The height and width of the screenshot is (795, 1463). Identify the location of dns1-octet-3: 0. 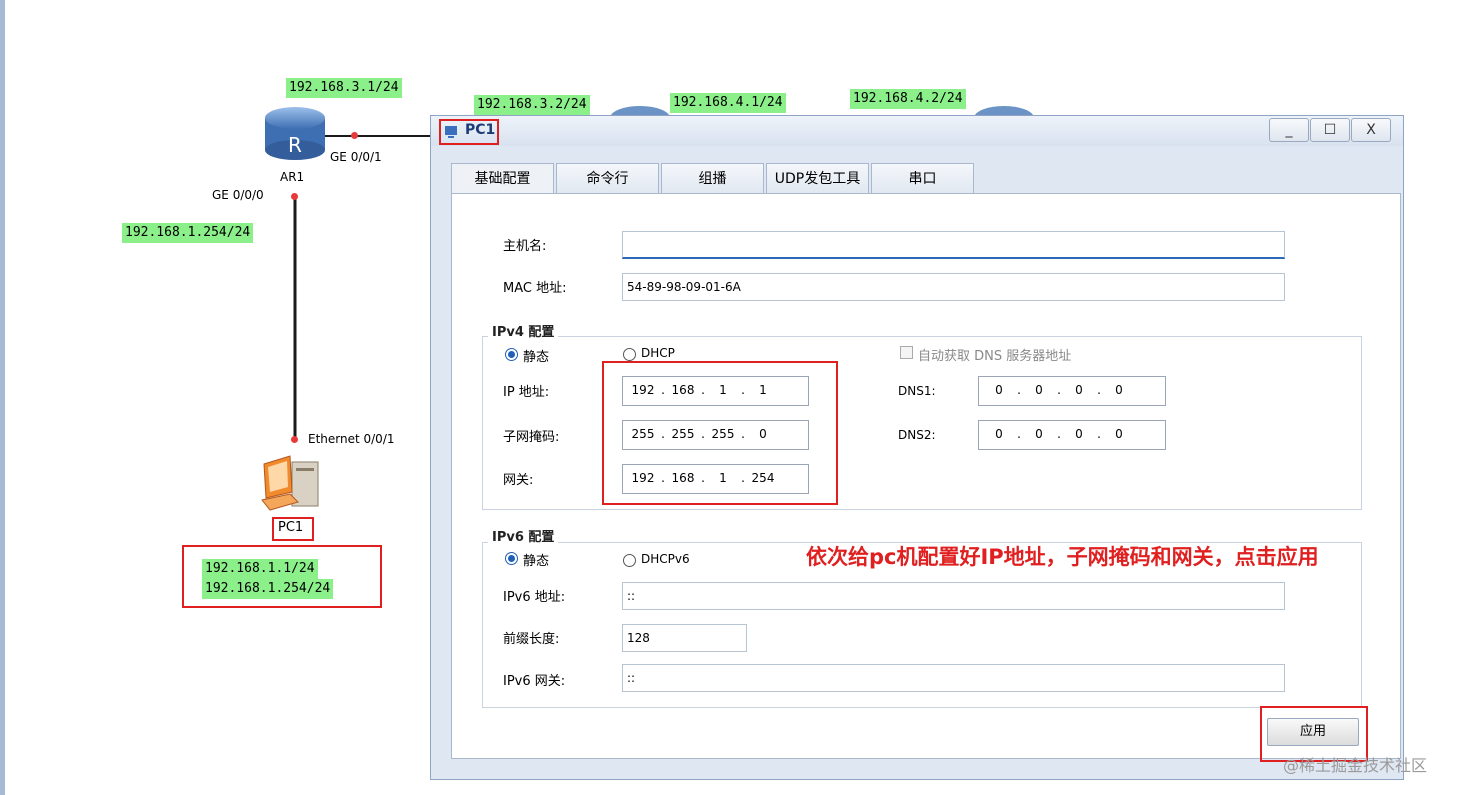
(1079, 390).